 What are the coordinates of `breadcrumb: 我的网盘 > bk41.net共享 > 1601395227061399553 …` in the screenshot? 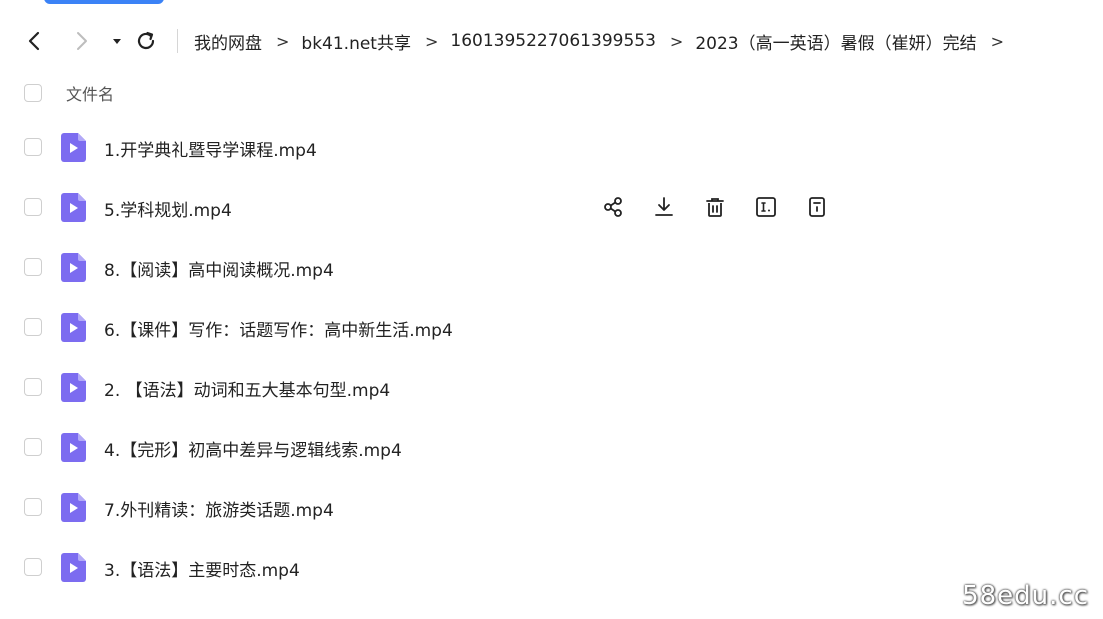 It's located at (605, 41).